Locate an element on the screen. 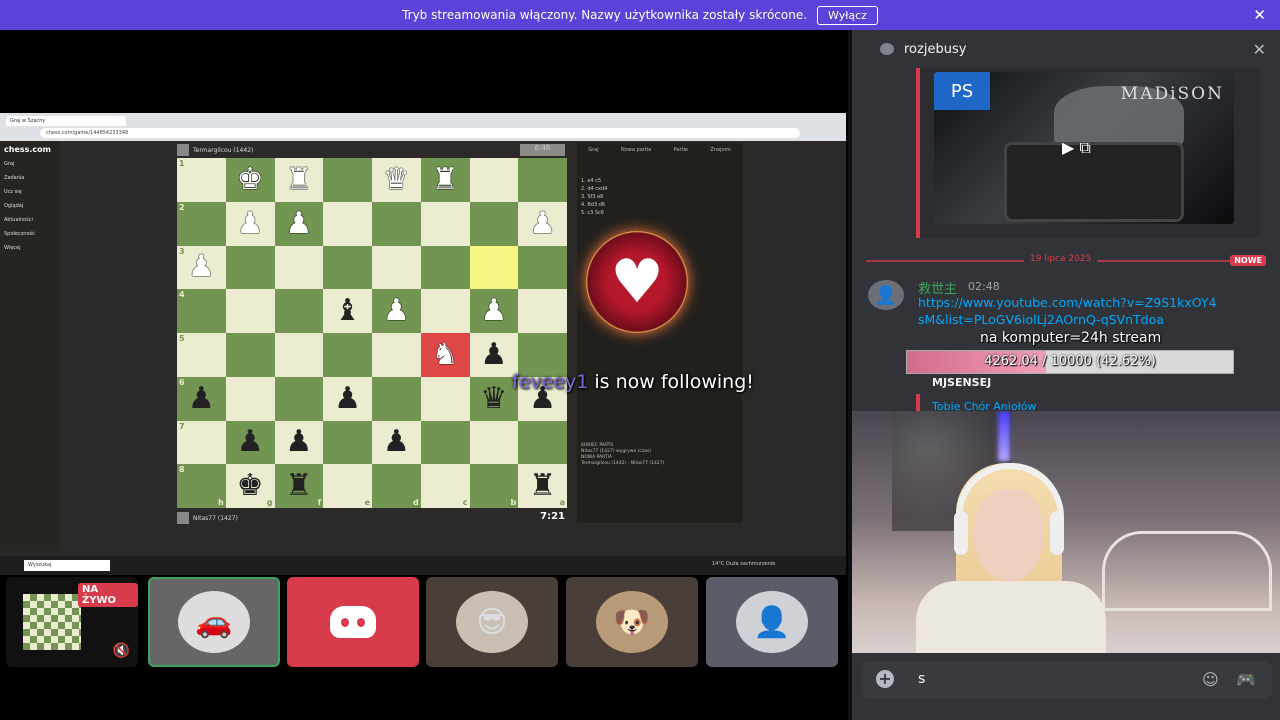 The image size is (1280, 720). headphone-left is located at coordinates (961, 533).